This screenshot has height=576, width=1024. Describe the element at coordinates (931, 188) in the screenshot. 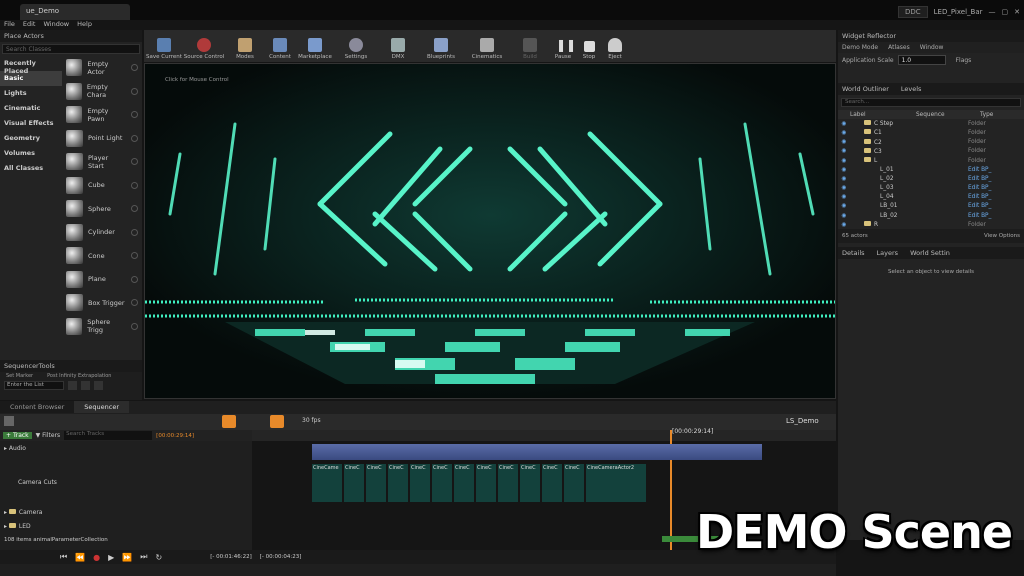

I see `outliner-row: ◉ L_03 Edit BP_` at that location.